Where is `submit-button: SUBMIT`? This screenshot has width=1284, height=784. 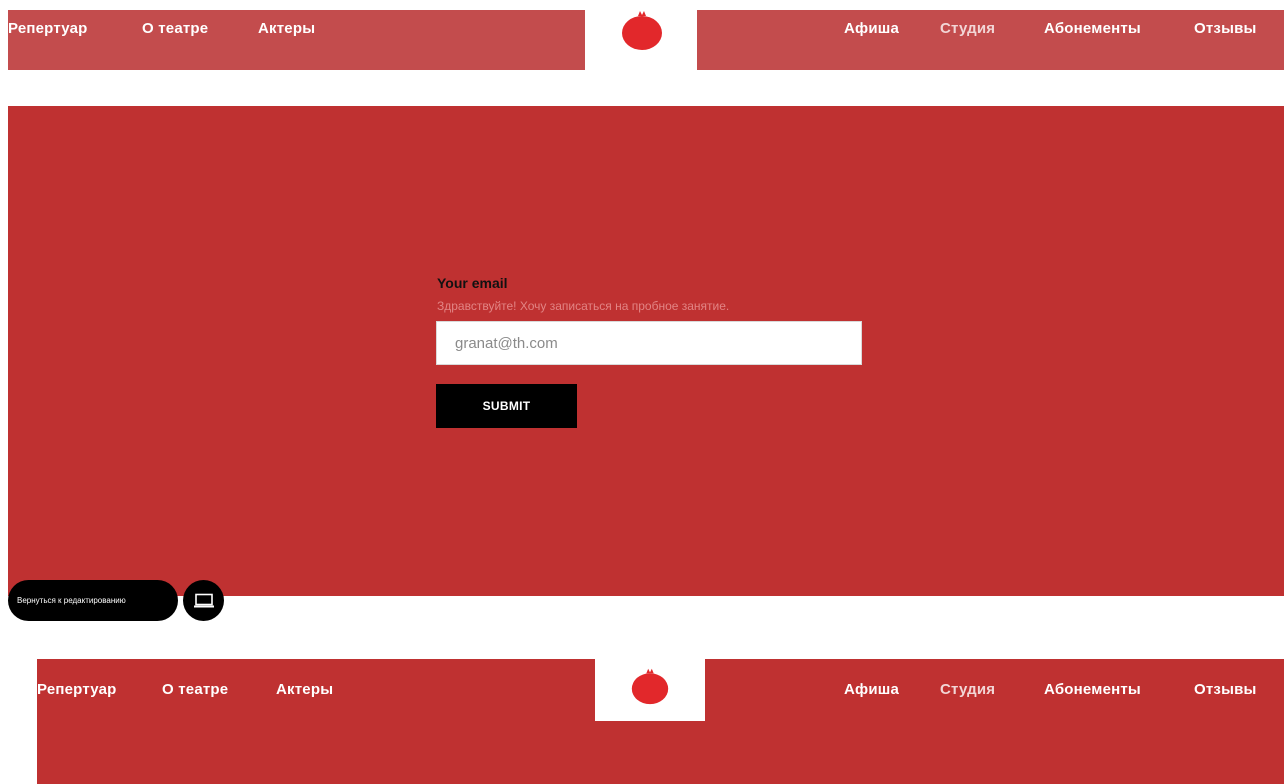 submit-button: SUBMIT is located at coordinates (506, 406).